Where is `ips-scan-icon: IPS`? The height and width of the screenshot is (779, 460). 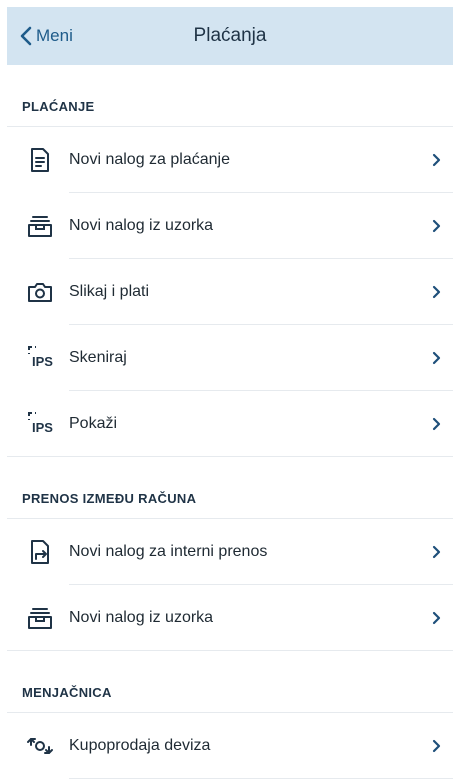
ips-scan-icon: IPS is located at coordinates (38, 358).